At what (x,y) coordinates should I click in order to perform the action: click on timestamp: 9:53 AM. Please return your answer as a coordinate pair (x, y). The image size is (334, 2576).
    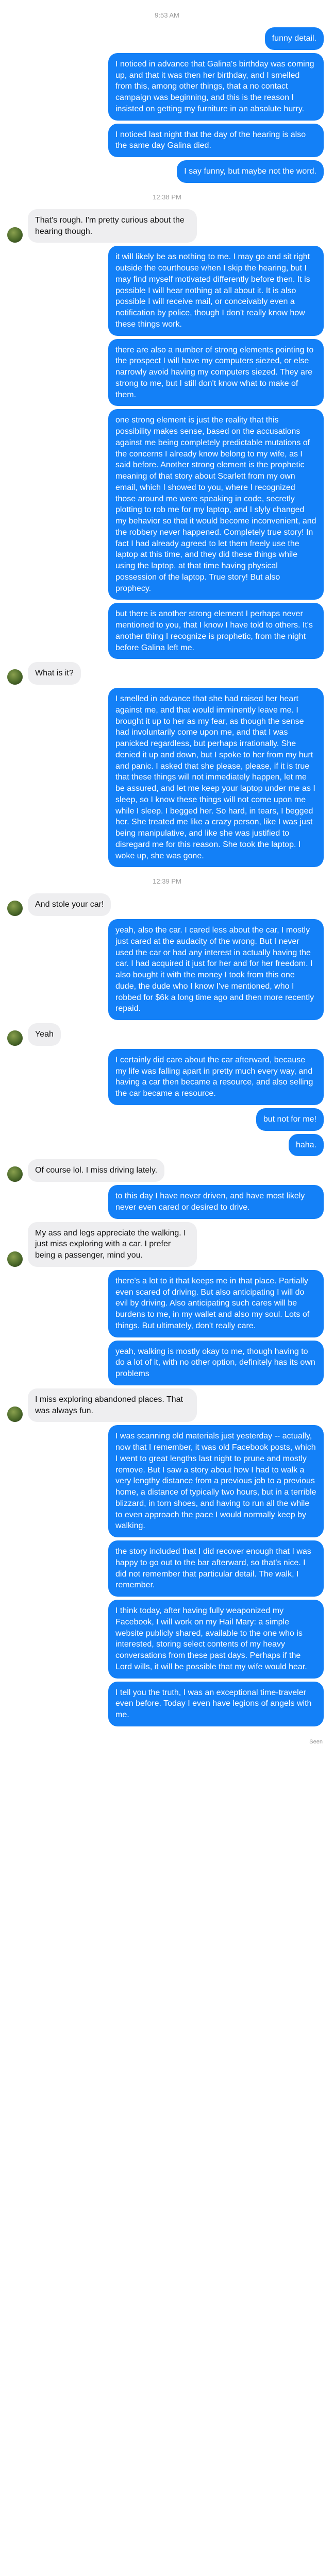
    Looking at the image, I should click on (167, 15).